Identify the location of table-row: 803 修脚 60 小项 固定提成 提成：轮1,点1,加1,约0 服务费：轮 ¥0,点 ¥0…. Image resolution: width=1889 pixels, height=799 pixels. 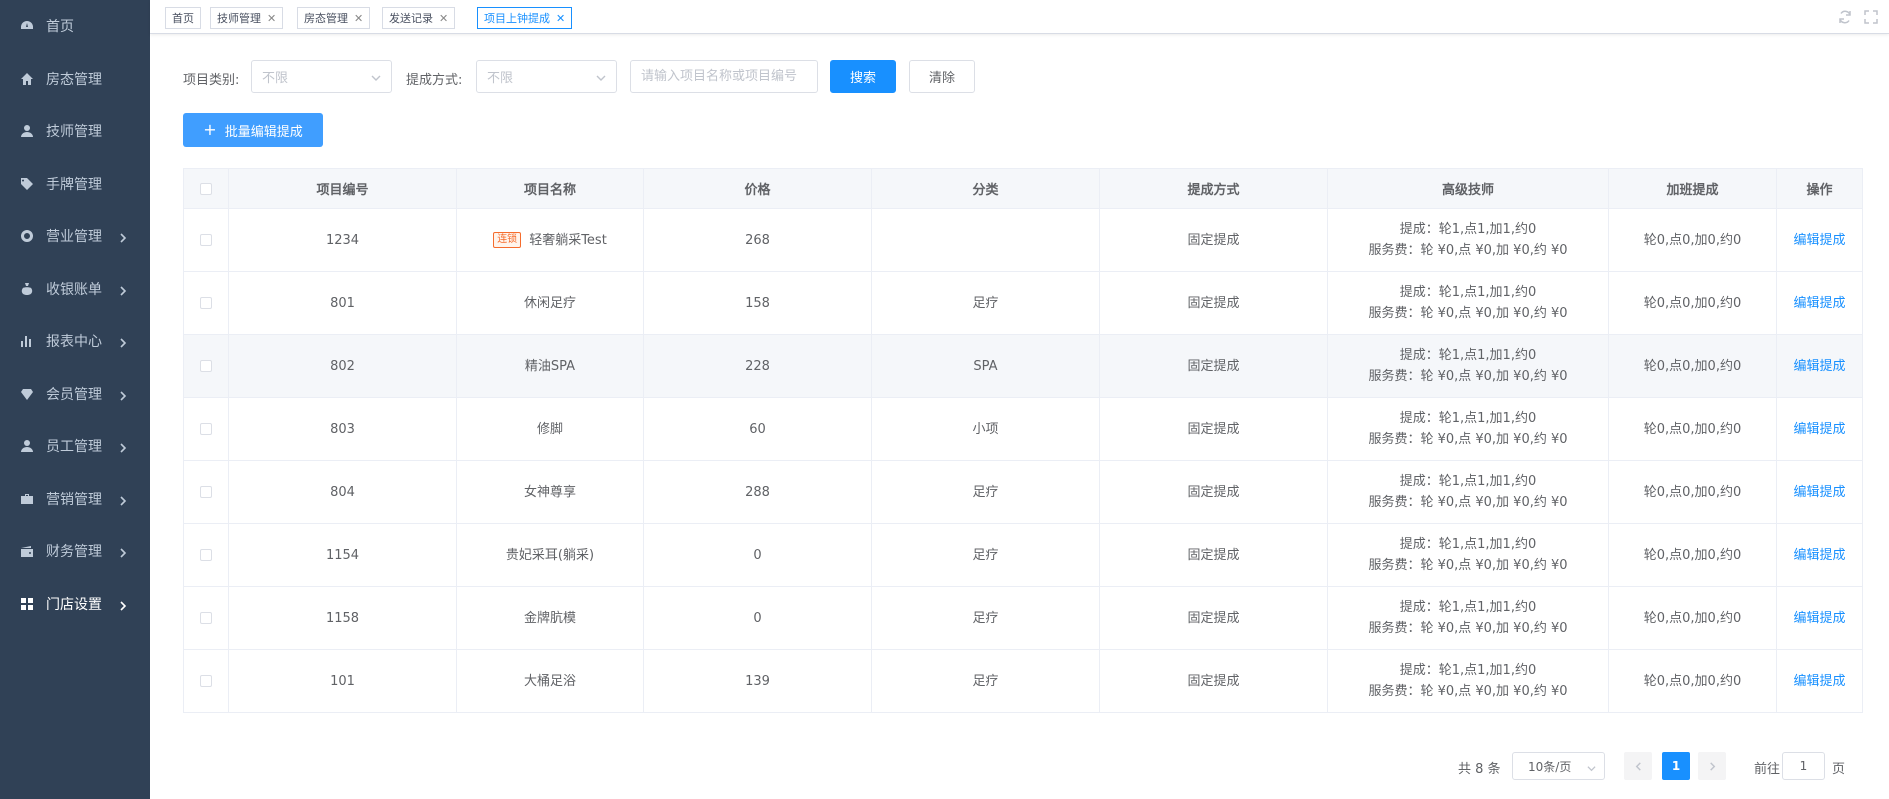
(1023, 429).